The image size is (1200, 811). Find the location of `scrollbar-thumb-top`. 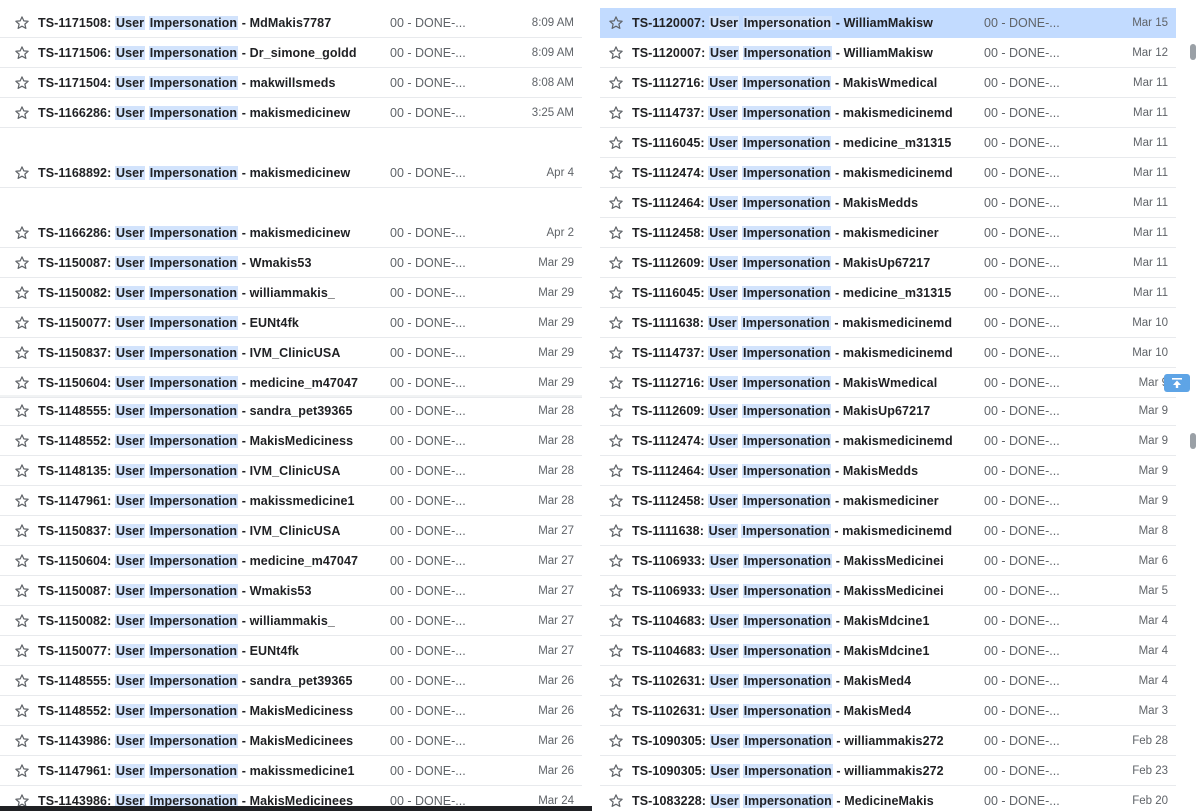

scrollbar-thumb-top is located at coordinates (1193, 52).